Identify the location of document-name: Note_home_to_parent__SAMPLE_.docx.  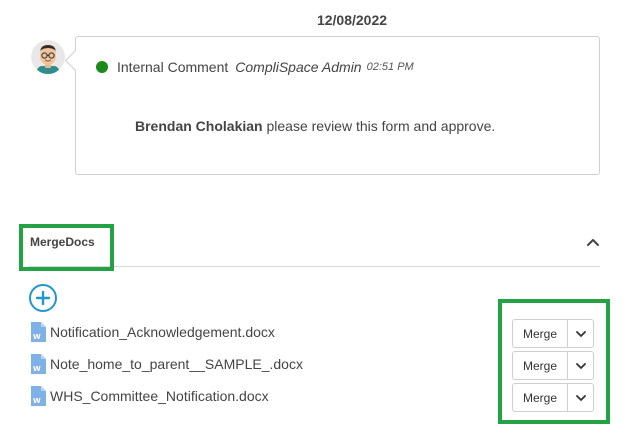
(176, 364).